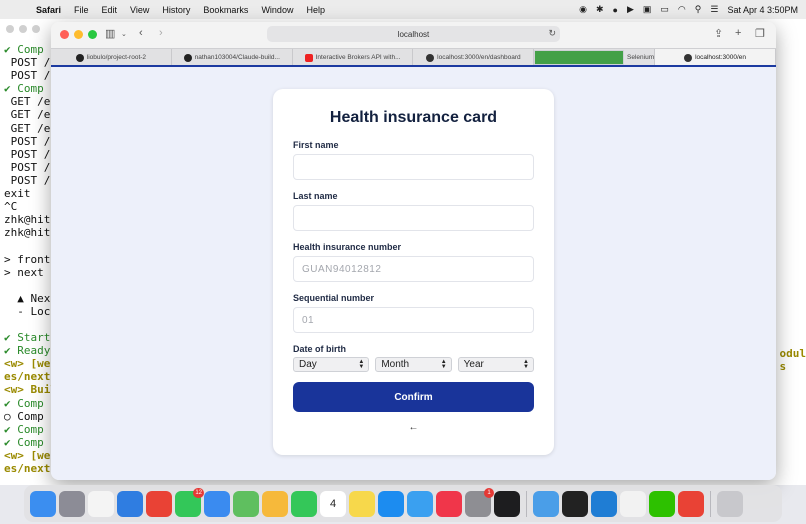 This screenshot has height=524, width=806. I want to click on dock-mail-icon, so click(217, 503).